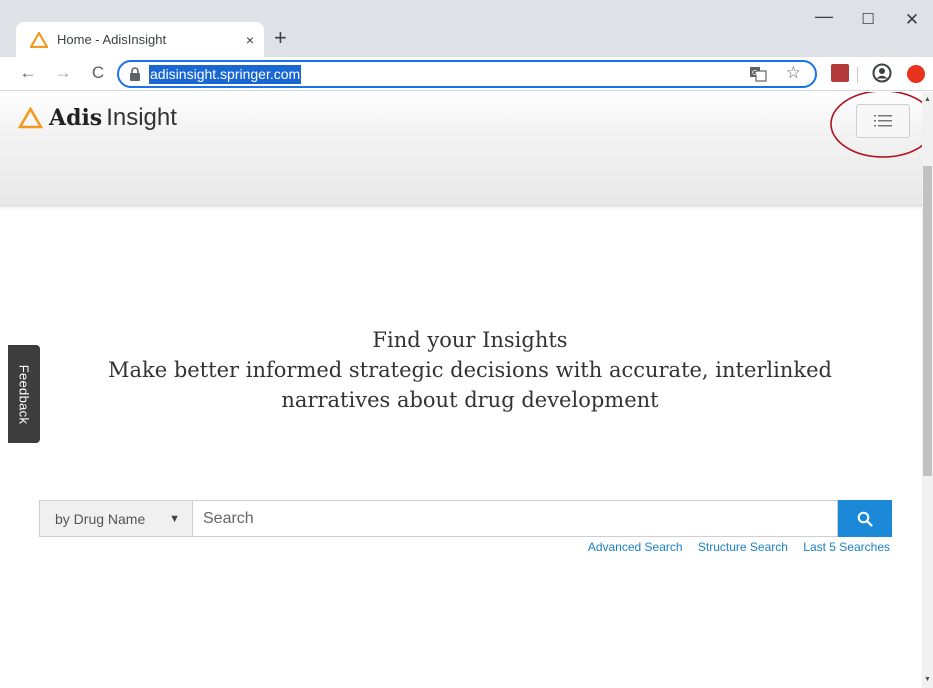 This screenshot has height=688, width=933. Describe the element at coordinates (30, 118) in the screenshot. I see `adis-logo-icon` at that location.